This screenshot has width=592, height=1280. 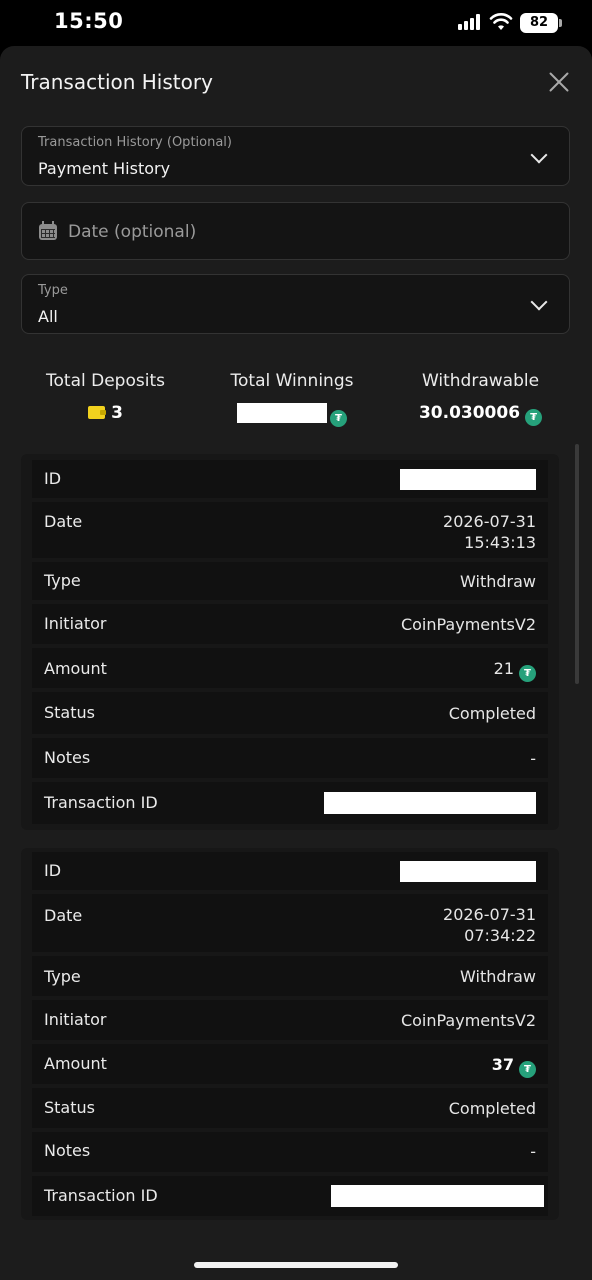 I want to click on close-icon, so click(x=559, y=82).